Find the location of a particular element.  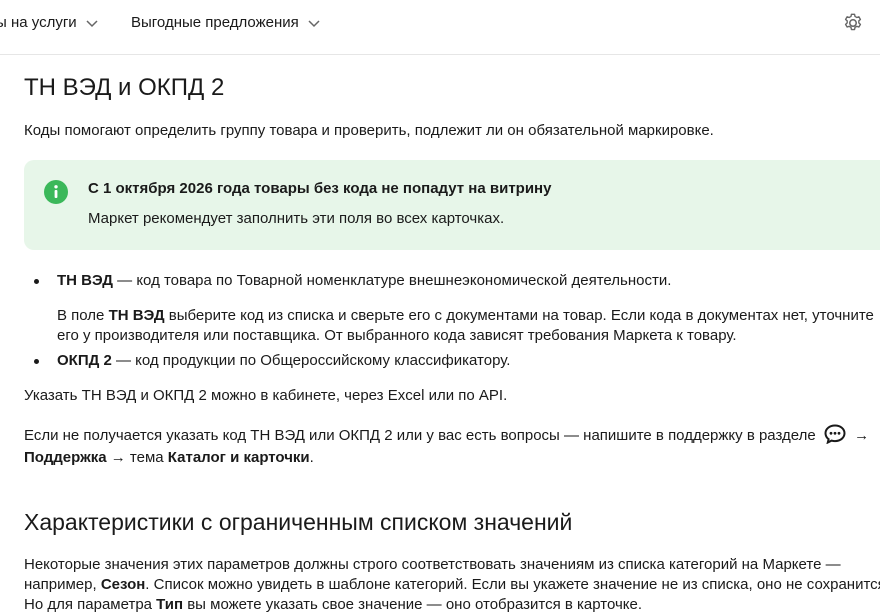

support-end: . is located at coordinates (311, 457).